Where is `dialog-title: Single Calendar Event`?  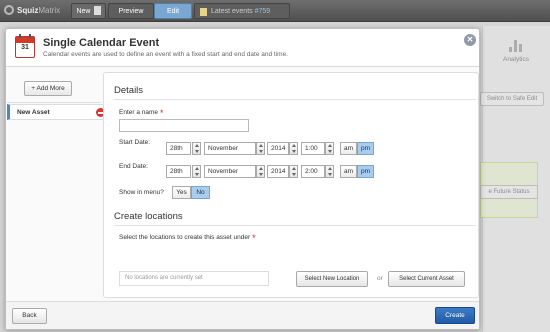 dialog-title: Single Calendar Event is located at coordinates (101, 43).